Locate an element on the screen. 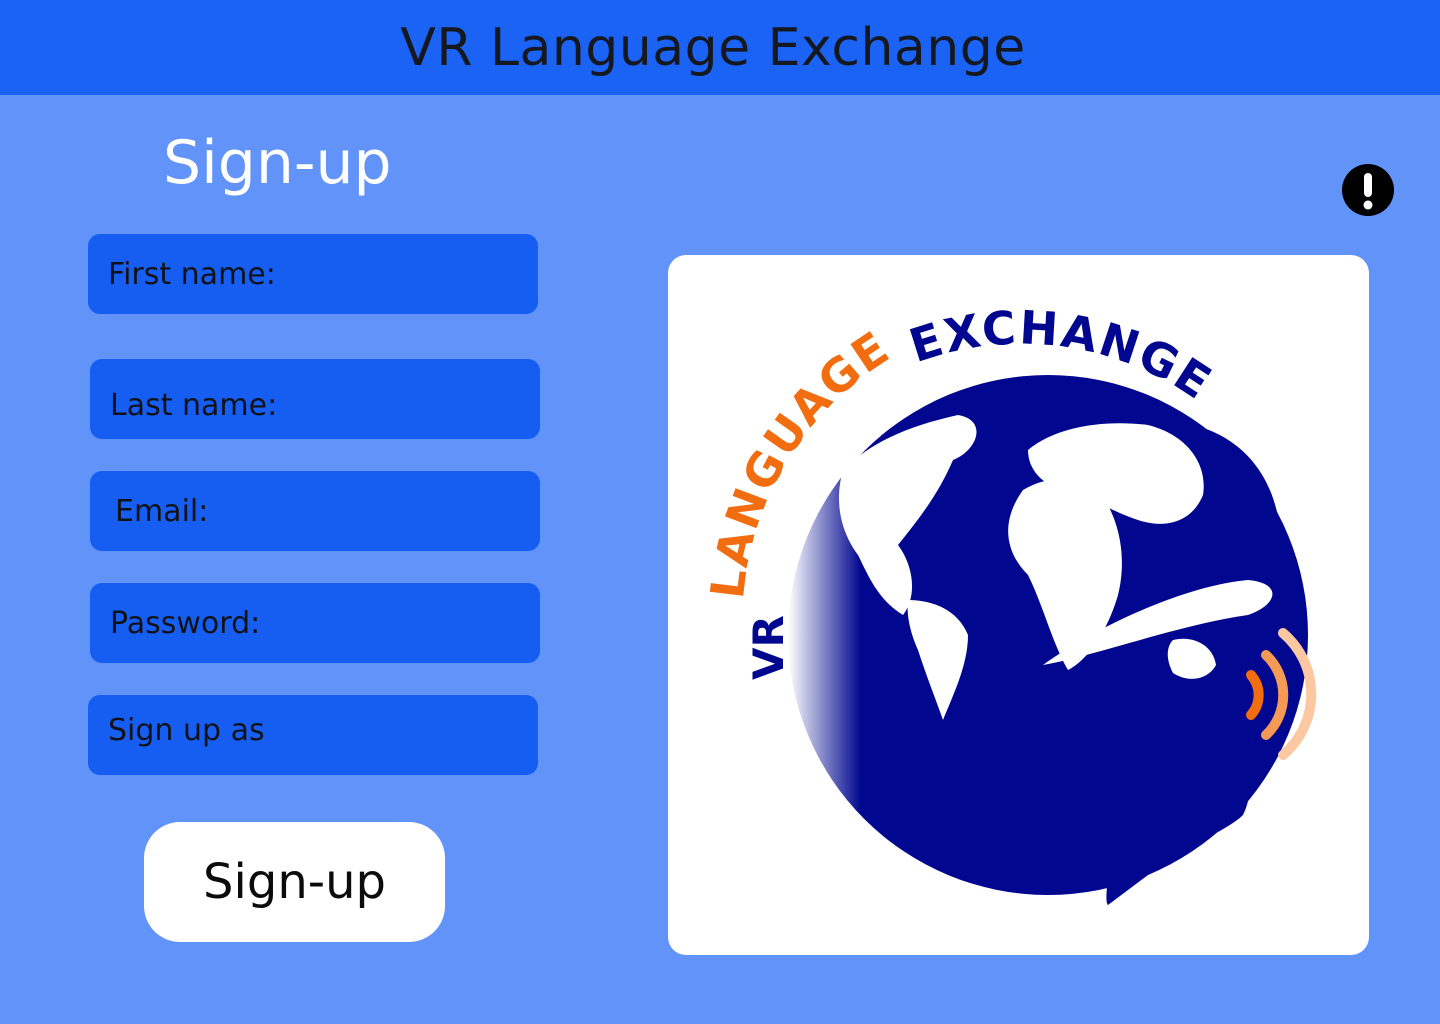 Image resolution: width=1440 pixels, height=1024 pixels. email-label: Email: is located at coordinates (162, 511).